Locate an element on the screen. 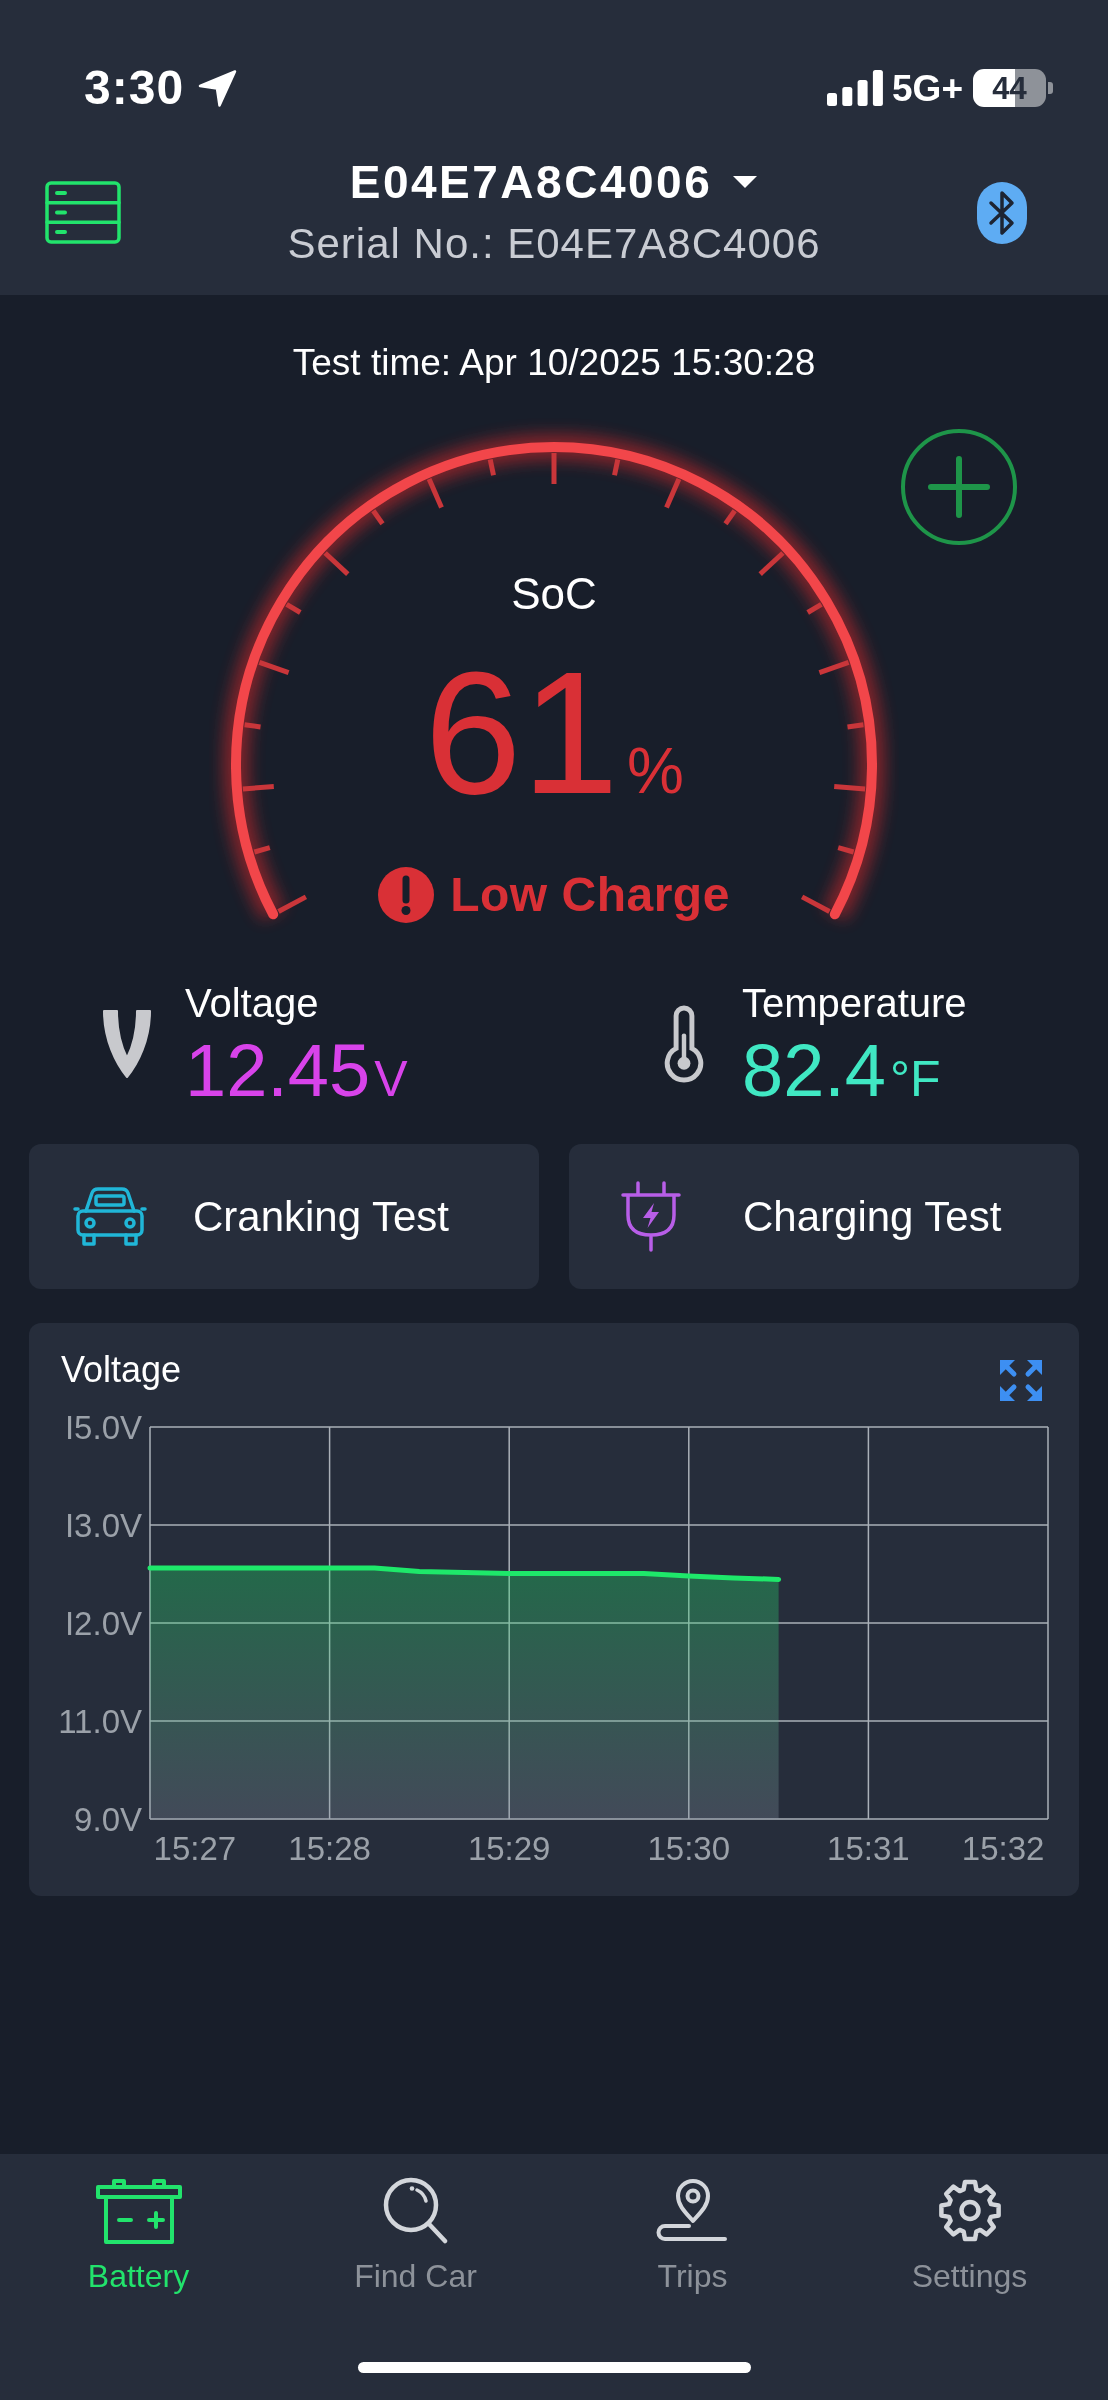 This screenshot has width=1108, height=2400. nav-tab: Battery is located at coordinates (138, 2224).